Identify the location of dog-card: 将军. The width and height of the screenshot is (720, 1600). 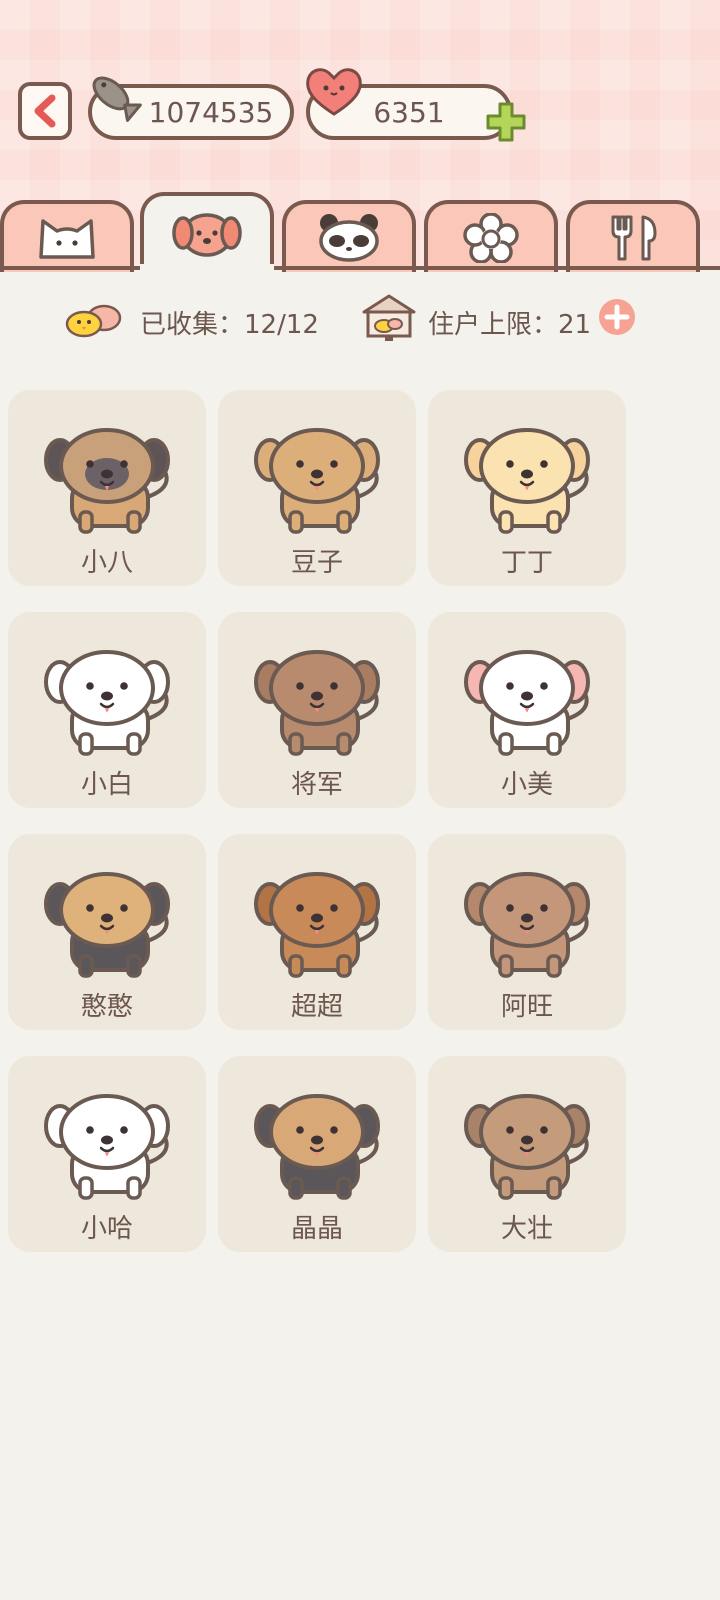
(317, 710).